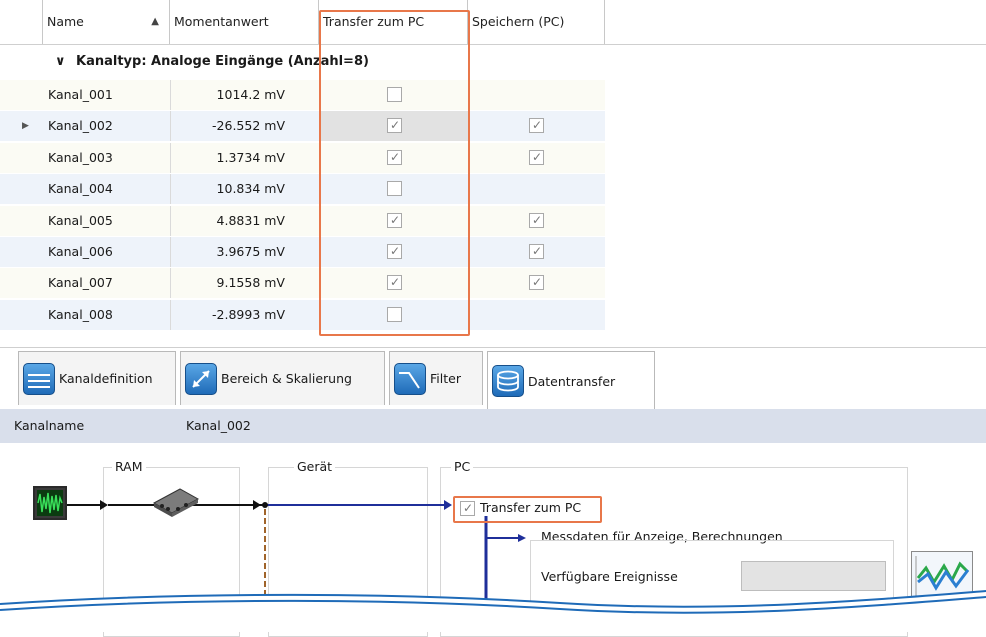 The height and width of the screenshot is (637, 986). I want to click on tab-bereich-skalierung: Bereich & Skalierung, so click(282, 378).